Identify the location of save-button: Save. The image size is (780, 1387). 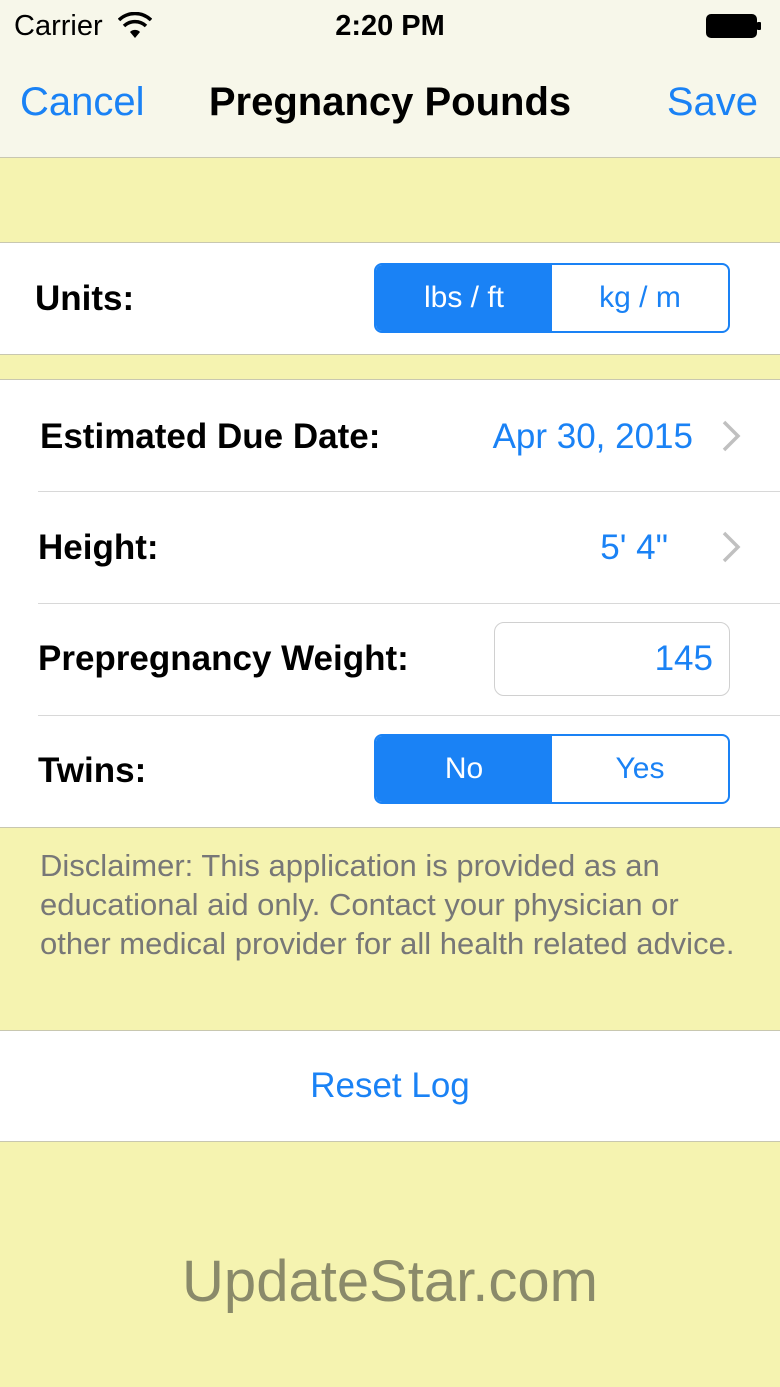
(712, 102).